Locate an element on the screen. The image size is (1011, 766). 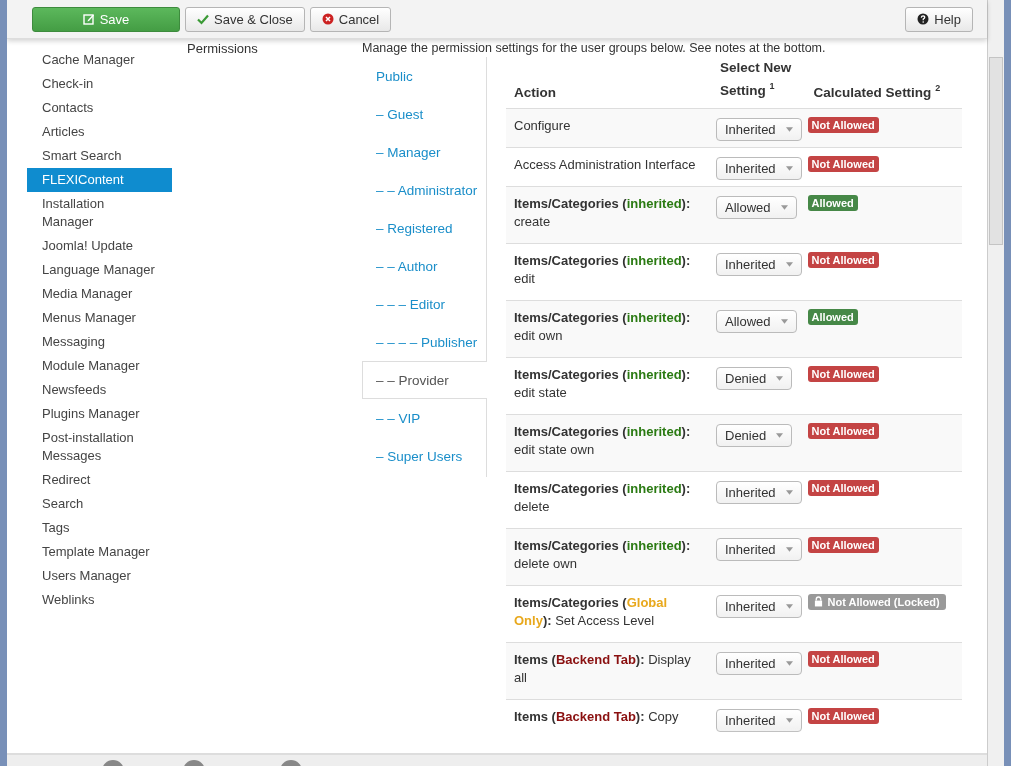
edit-icon is located at coordinates (88, 19).